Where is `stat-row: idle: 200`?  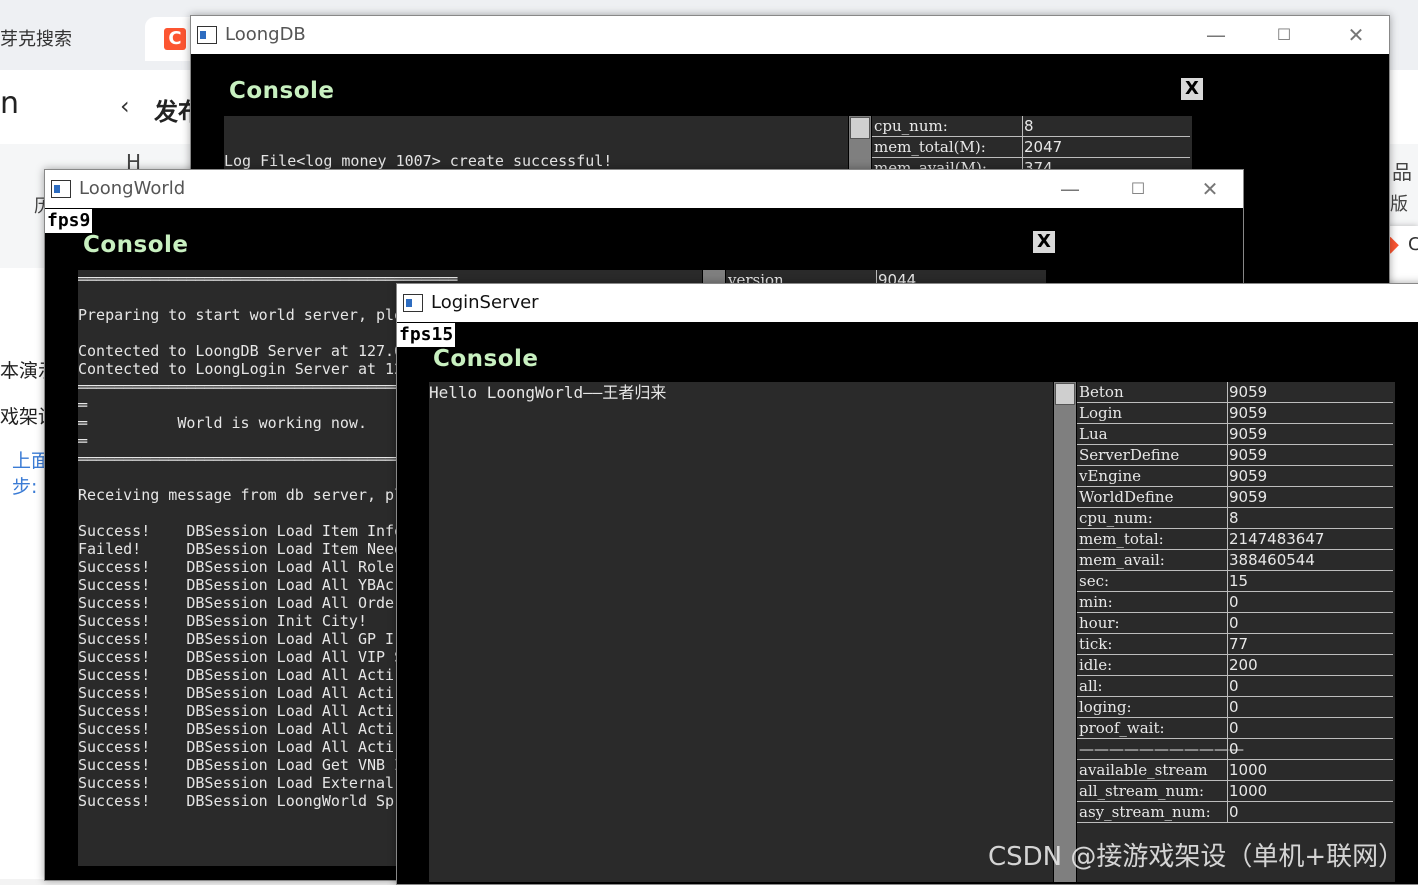
stat-row: idle: 200 is located at coordinates (1235, 665).